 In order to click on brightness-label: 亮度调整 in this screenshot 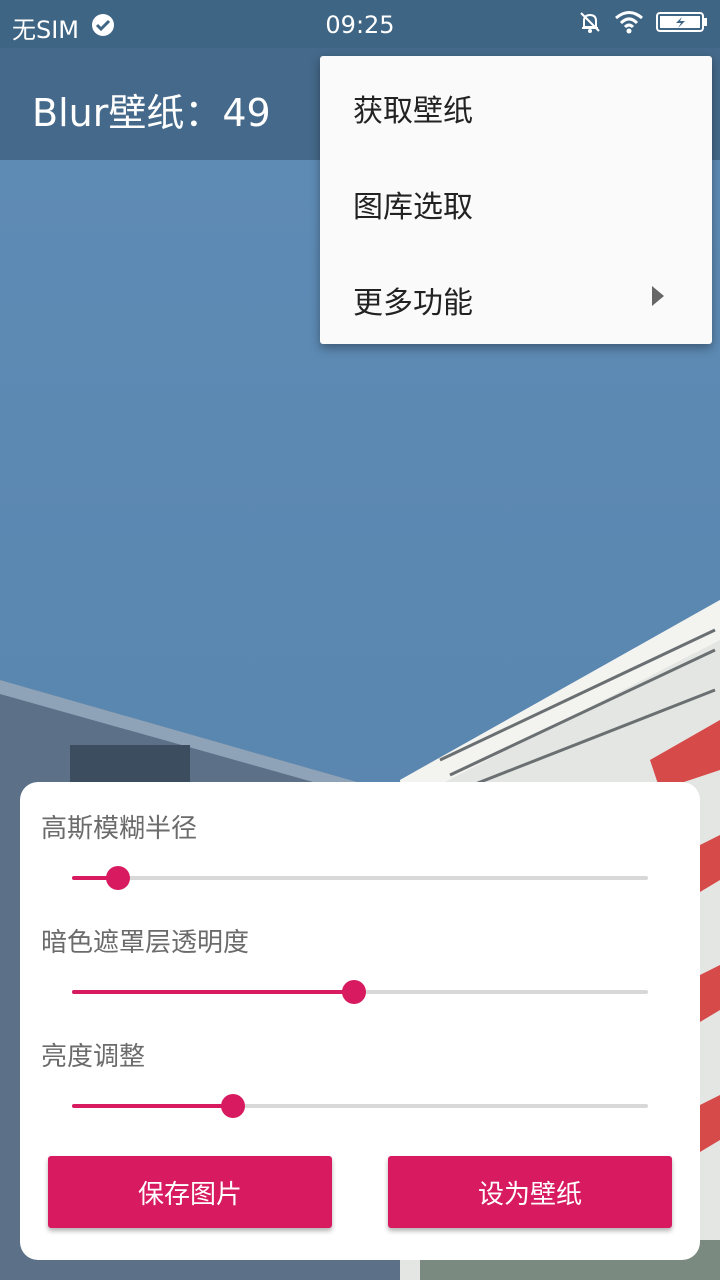, I will do `click(93, 1057)`.